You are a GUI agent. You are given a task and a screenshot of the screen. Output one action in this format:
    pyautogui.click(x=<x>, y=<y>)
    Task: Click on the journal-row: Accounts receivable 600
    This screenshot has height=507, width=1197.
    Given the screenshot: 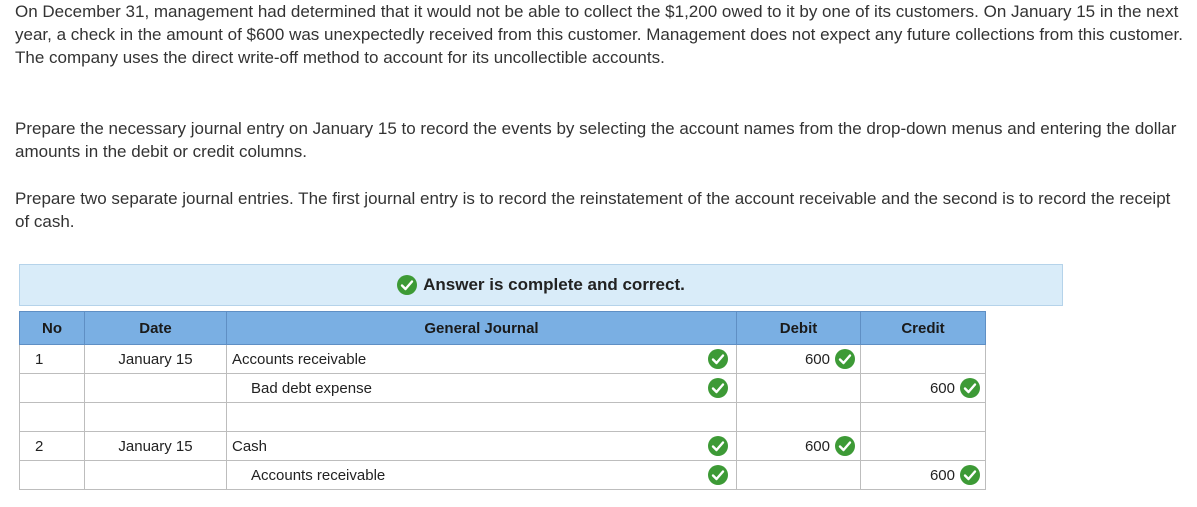 What is the action you would take?
    pyautogui.click(x=502, y=475)
    